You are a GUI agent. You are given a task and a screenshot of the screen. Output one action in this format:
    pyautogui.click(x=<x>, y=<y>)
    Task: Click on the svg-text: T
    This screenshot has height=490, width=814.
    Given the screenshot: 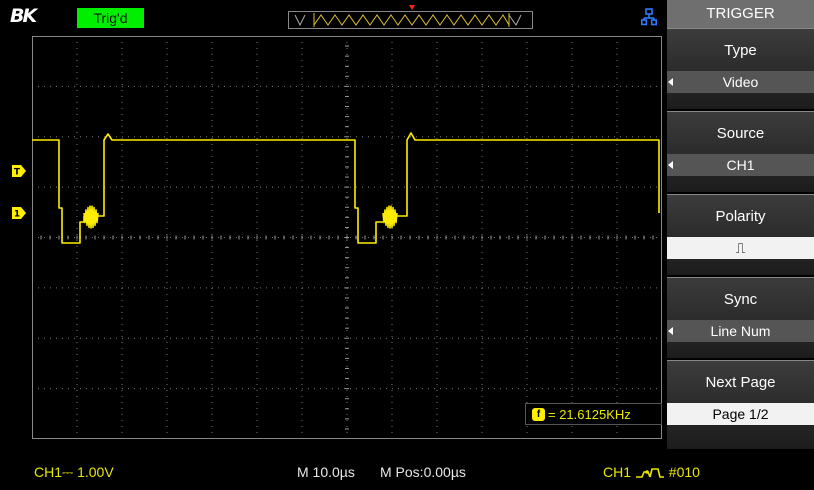 What is the action you would take?
    pyautogui.click(x=17, y=173)
    